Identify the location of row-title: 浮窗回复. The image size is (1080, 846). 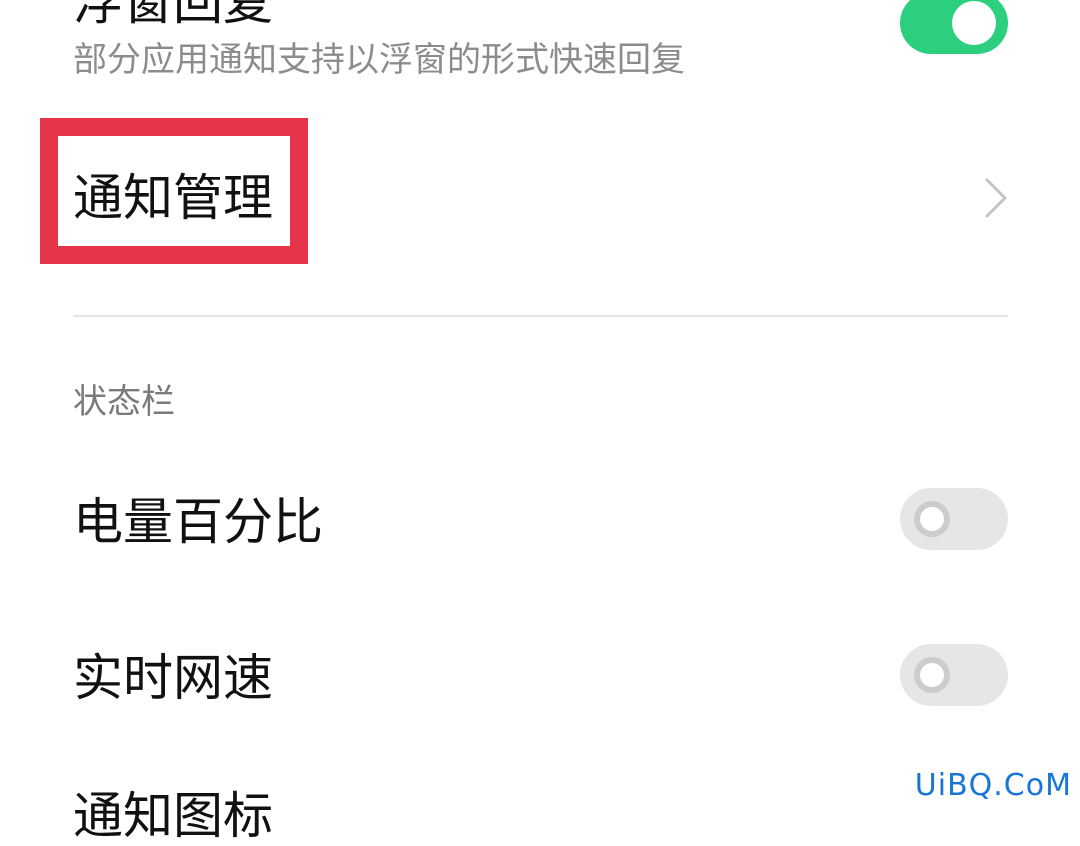
(173, 15).